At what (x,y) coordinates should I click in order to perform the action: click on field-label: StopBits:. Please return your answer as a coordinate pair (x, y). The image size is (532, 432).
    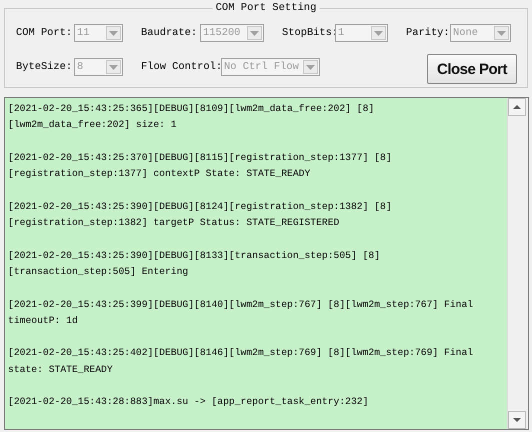
    Looking at the image, I should click on (308, 33).